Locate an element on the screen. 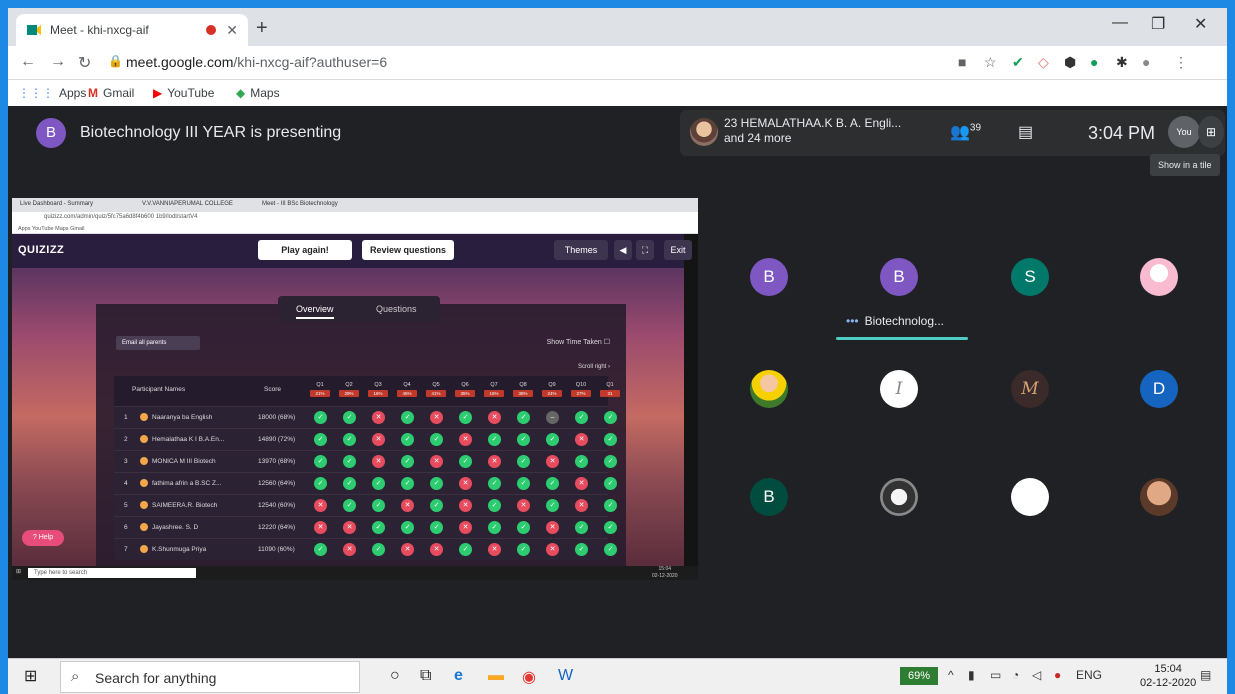 The width and height of the screenshot is (1235, 694). reload-icon: ↻ is located at coordinates (84, 63).